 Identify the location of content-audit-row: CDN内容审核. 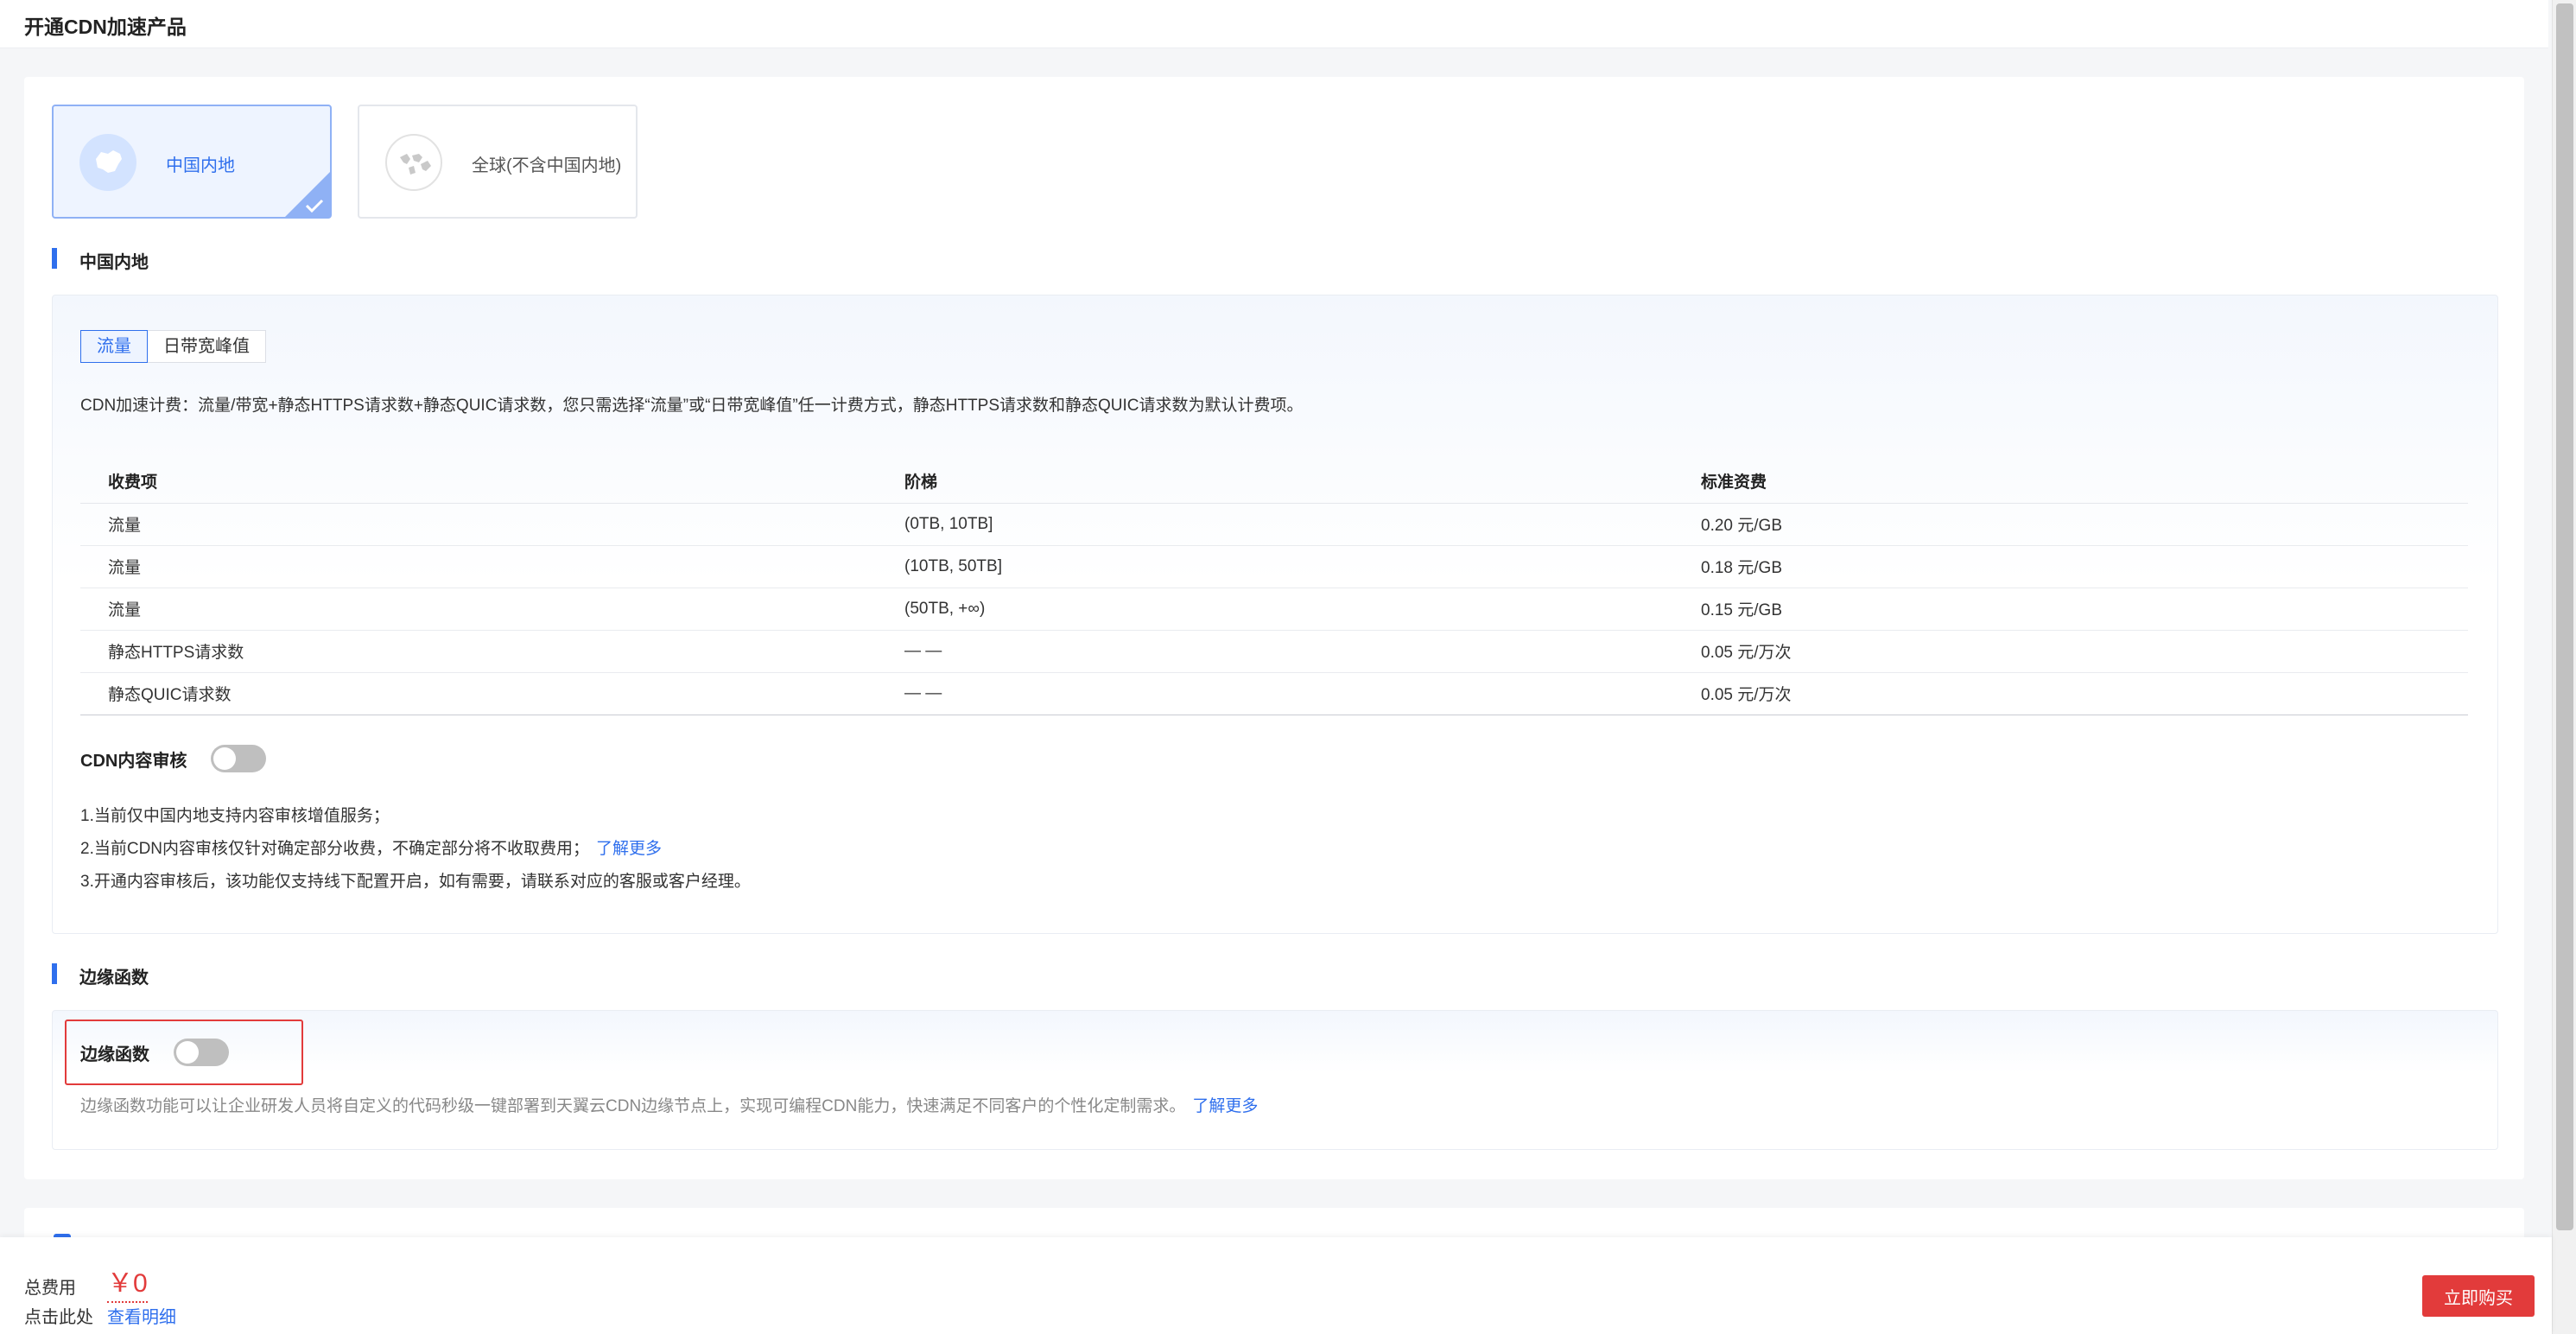
(173, 758).